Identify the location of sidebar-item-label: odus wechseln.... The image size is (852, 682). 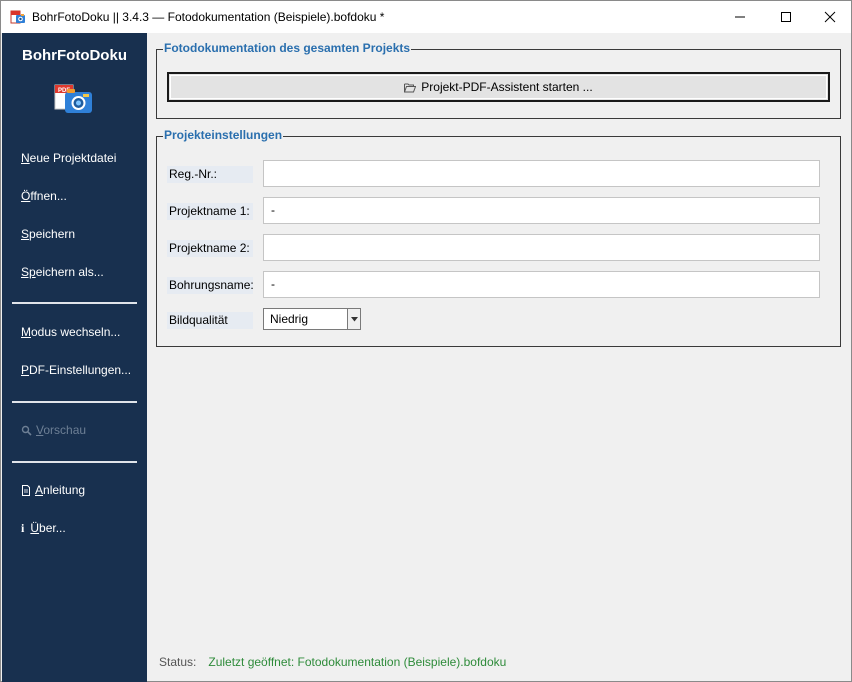
(76, 332).